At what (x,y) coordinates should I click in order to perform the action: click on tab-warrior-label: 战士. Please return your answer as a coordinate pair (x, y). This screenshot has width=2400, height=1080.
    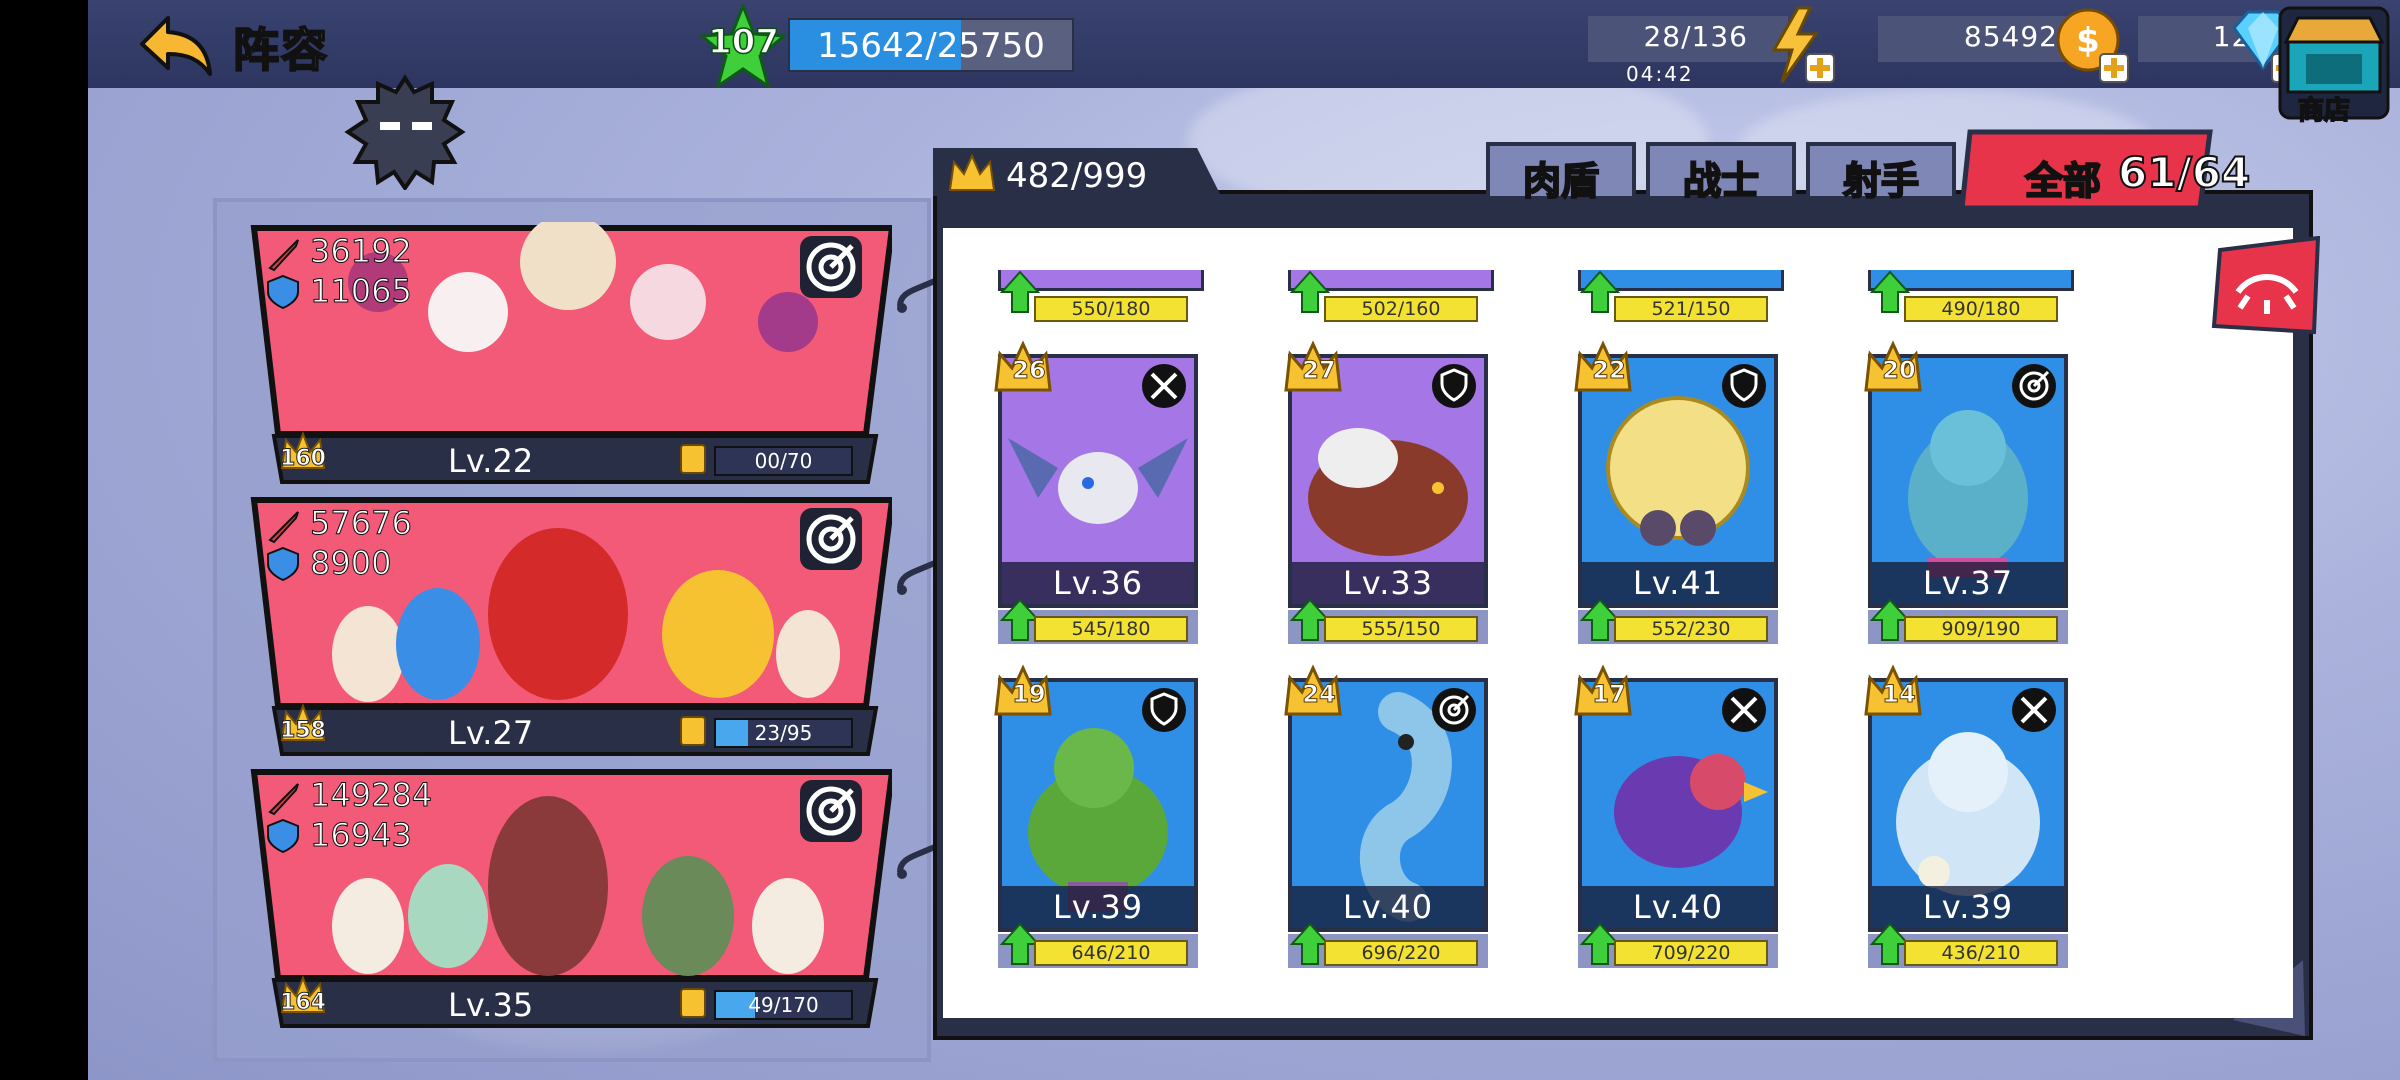
    Looking at the image, I should click on (1721, 181).